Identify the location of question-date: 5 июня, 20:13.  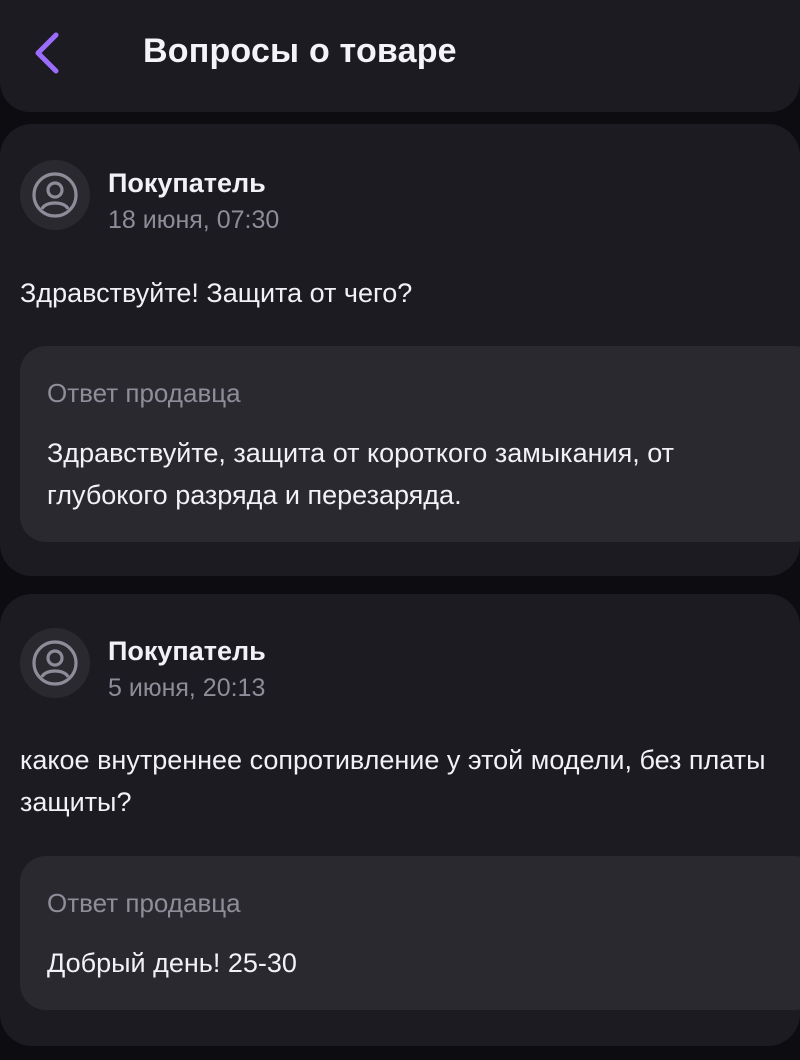
(187, 688).